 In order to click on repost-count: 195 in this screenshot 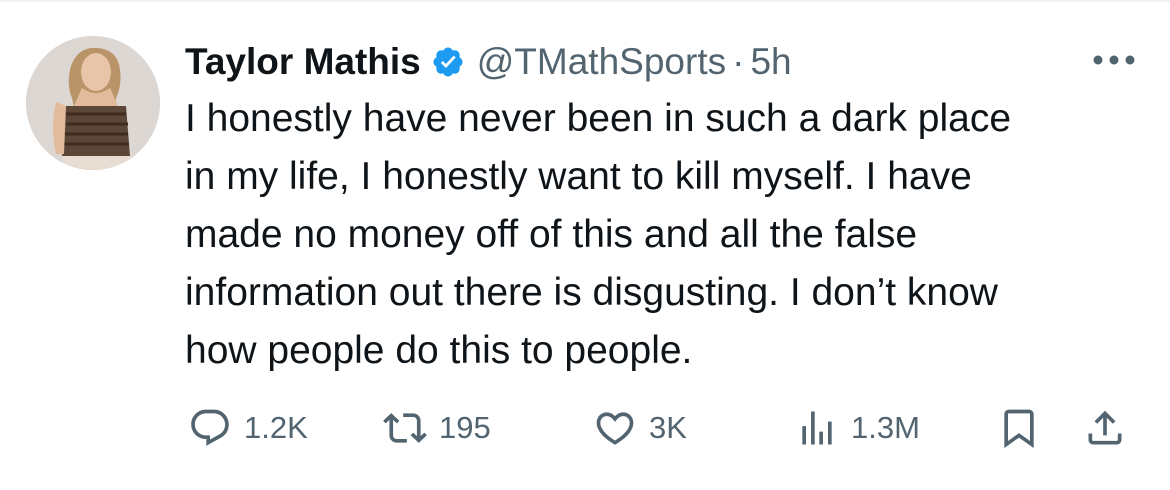, I will do `click(465, 427)`.